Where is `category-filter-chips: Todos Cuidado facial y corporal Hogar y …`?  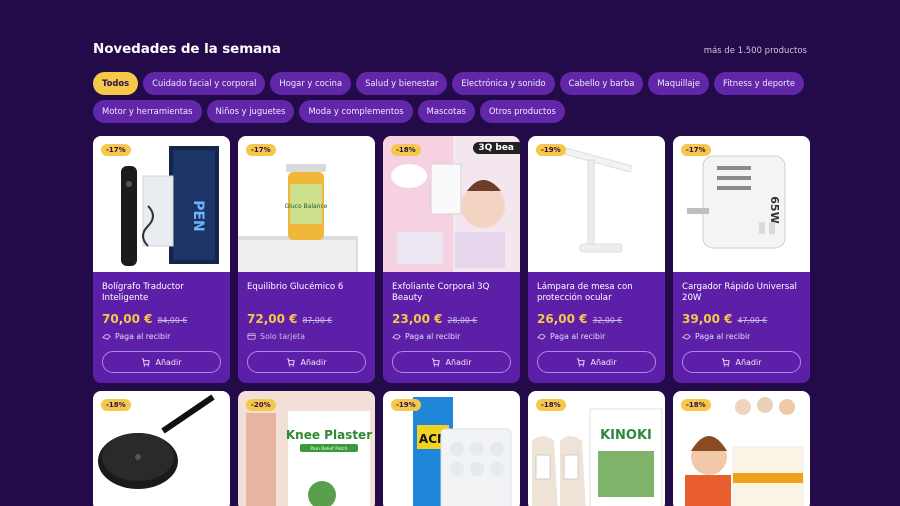 category-filter-chips: Todos Cuidado facial y corporal Hogar y … is located at coordinates (451, 97).